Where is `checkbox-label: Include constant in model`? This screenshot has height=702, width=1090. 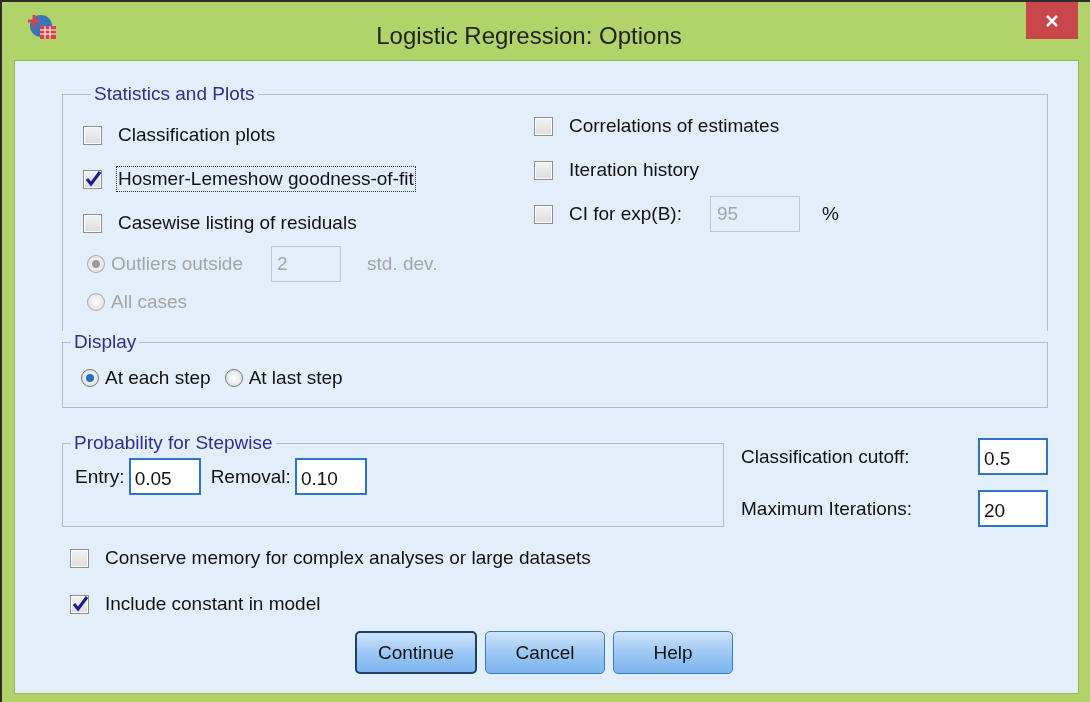
checkbox-label: Include constant in model is located at coordinates (213, 604).